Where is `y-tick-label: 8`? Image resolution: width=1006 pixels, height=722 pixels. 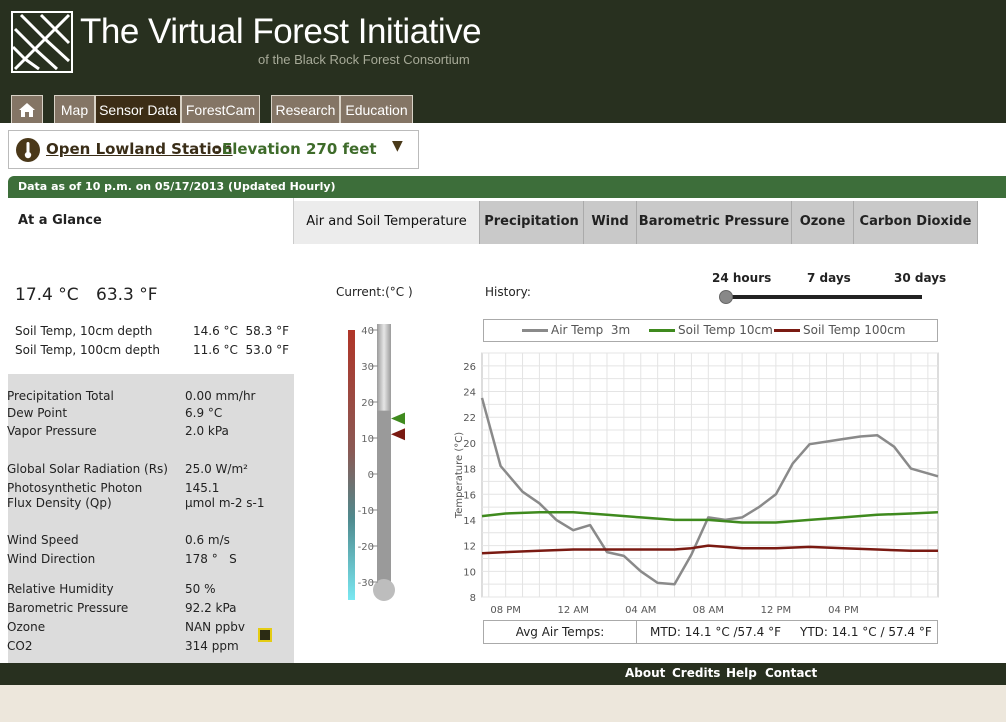
y-tick-label: 8 is located at coordinates (473, 598).